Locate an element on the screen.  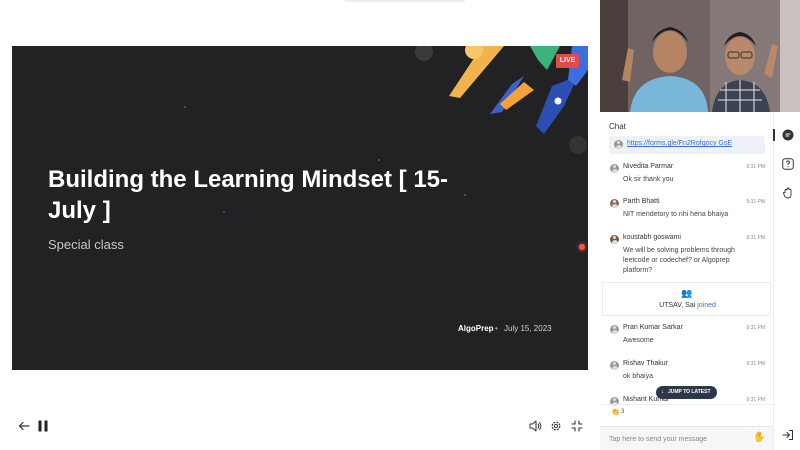
instructor-webcam is located at coordinates (700, 56).